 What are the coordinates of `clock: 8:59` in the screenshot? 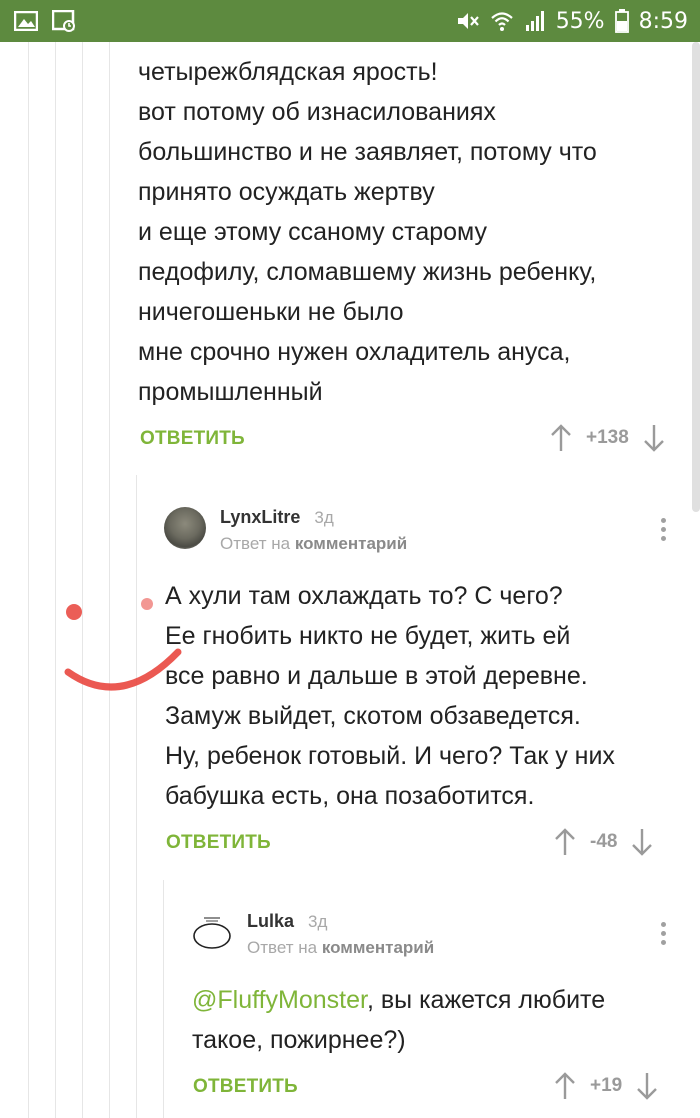 It's located at (663, 21).